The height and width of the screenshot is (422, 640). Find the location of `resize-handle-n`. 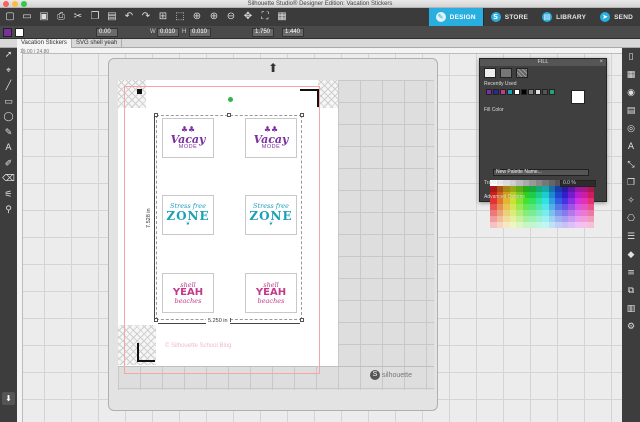

resize-handle-n is located at coordinates (229, 115).